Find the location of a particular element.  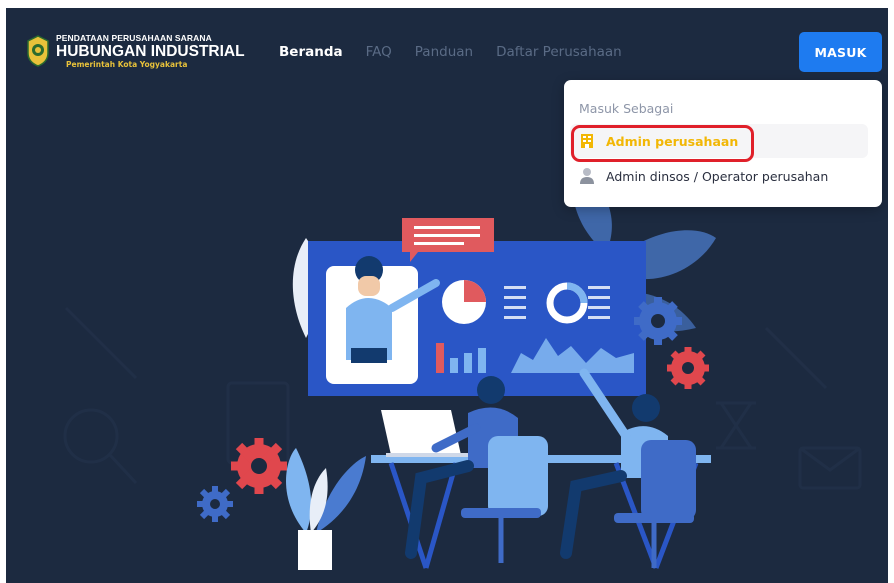

main-nav: Beranda FAQ Panduan Daftar Perusahaan is located at coordinates (462, 52).